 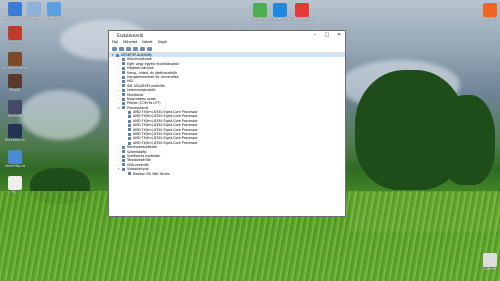 I want to click on close-button: ✕, so click(x=339, y=35).